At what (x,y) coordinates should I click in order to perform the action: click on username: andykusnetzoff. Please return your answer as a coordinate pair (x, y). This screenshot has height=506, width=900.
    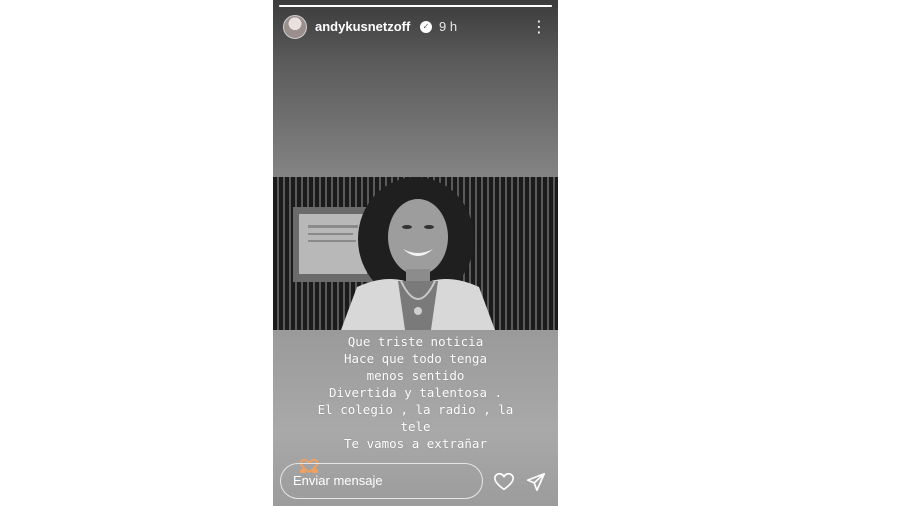
    Looking at the image, I should click on (362, 26).